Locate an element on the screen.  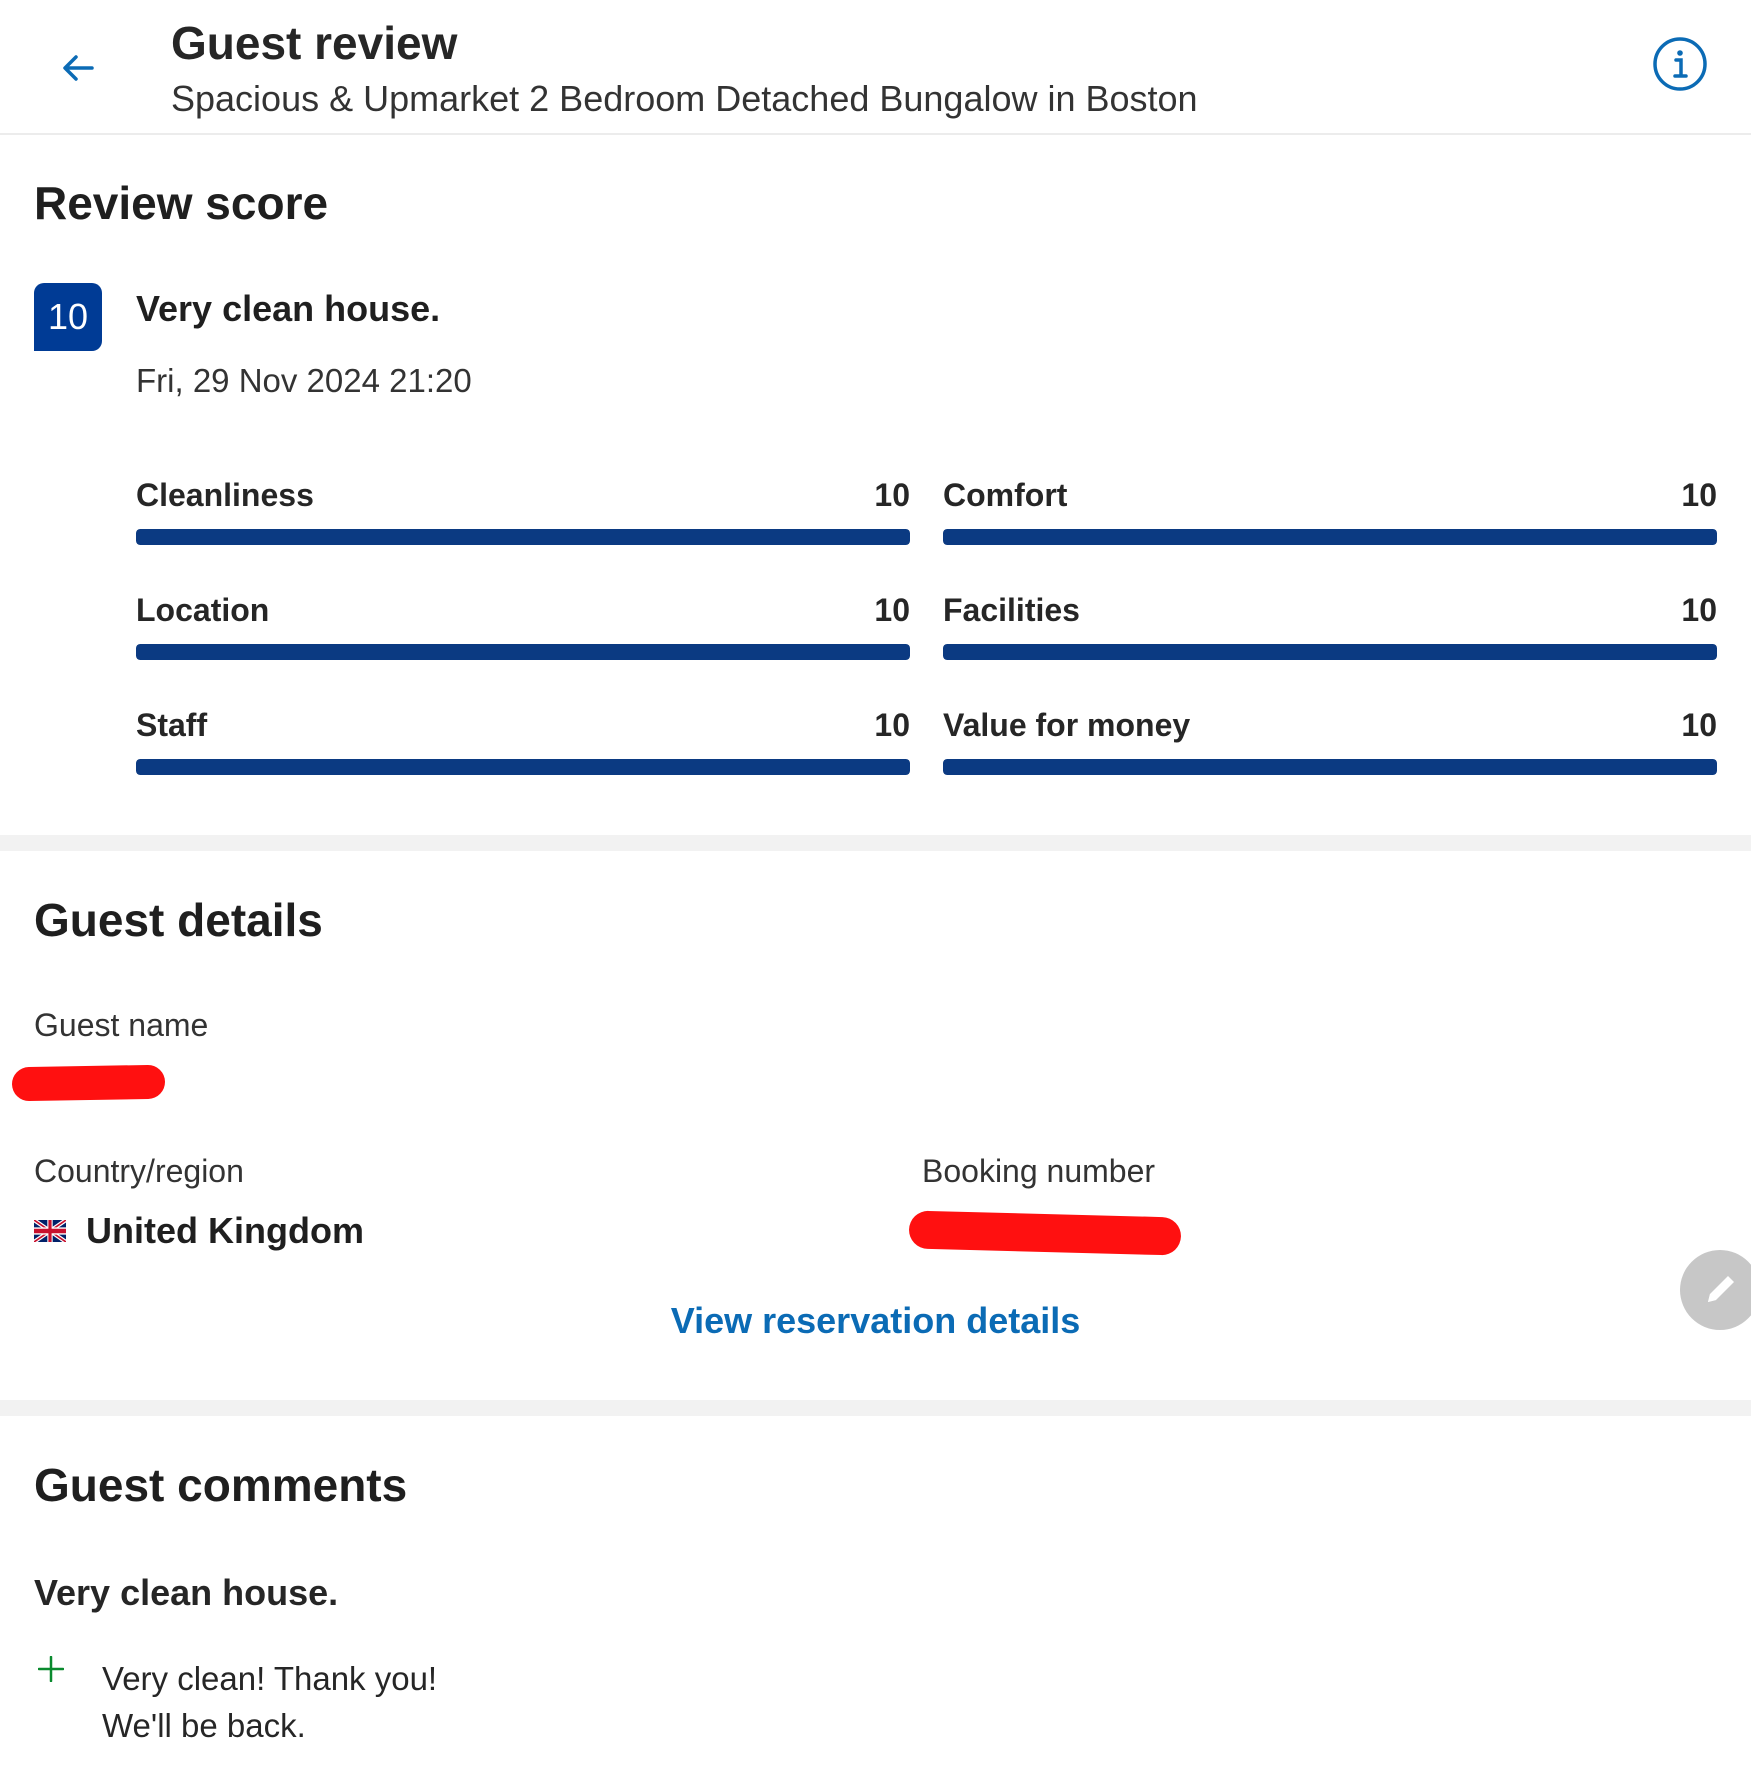
guest-name-label: Guest name is located at coordinates (121, 1025).